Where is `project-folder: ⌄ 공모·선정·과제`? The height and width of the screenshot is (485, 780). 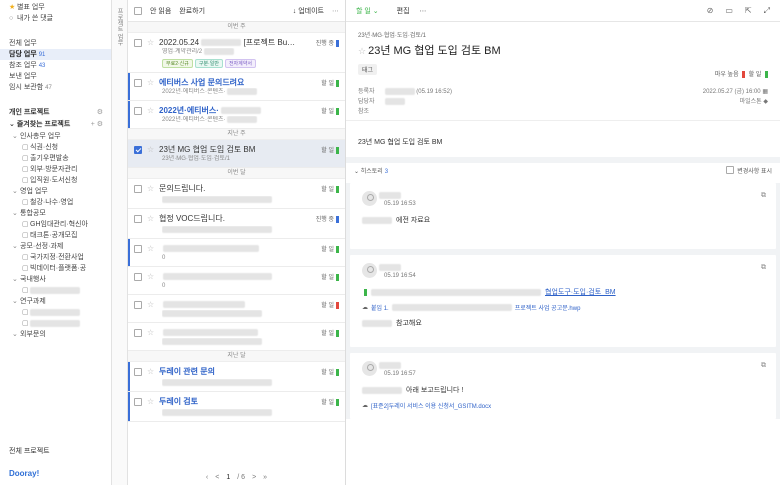 project-folder: ⌄ 공모·선정·과제 is located at coordinates (55, 246).